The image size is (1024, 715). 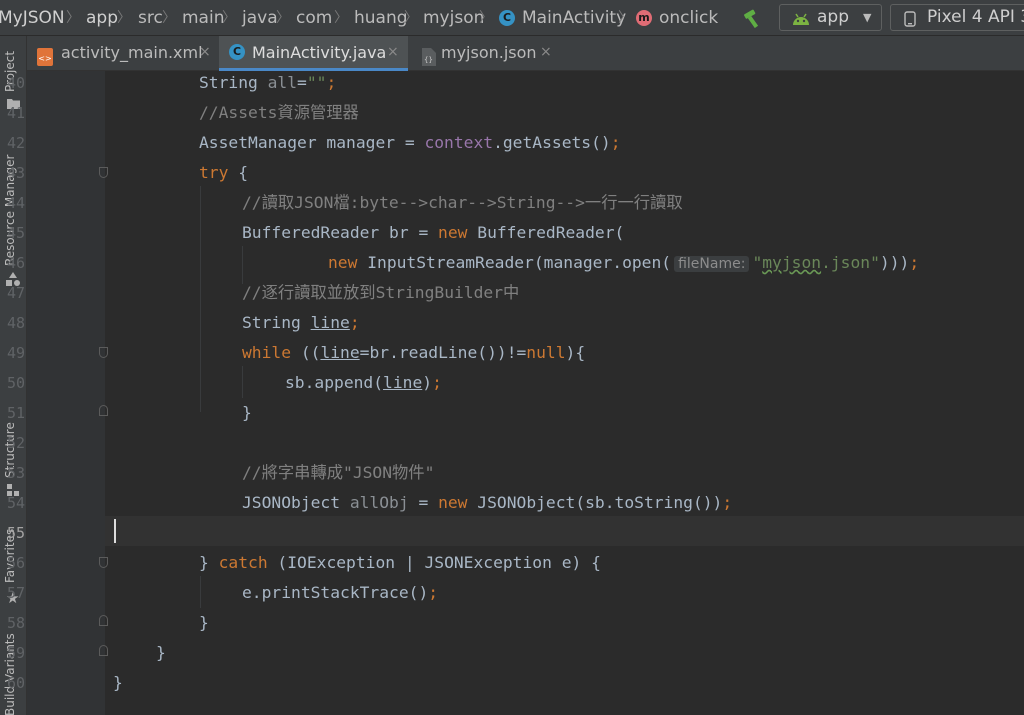 What do you see at coordinates (16, 533) in the screenshot?
I see `line-number-current: 55` at bounding box center [16, 533].